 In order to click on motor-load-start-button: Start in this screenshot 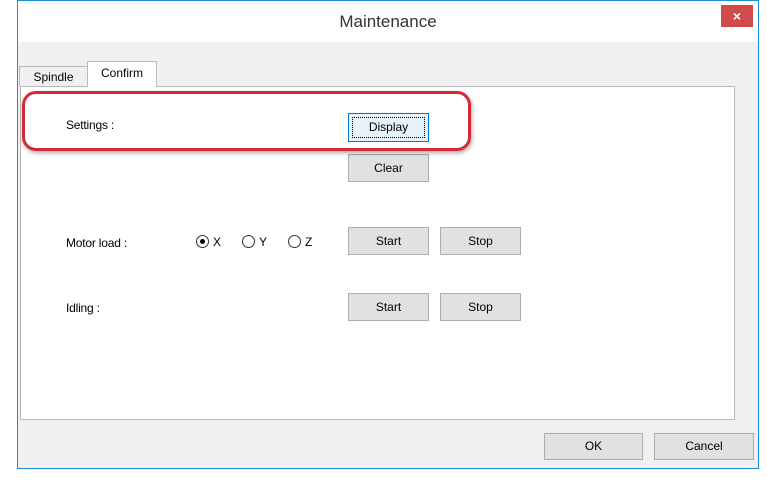, I will do `click(388, 241)`.